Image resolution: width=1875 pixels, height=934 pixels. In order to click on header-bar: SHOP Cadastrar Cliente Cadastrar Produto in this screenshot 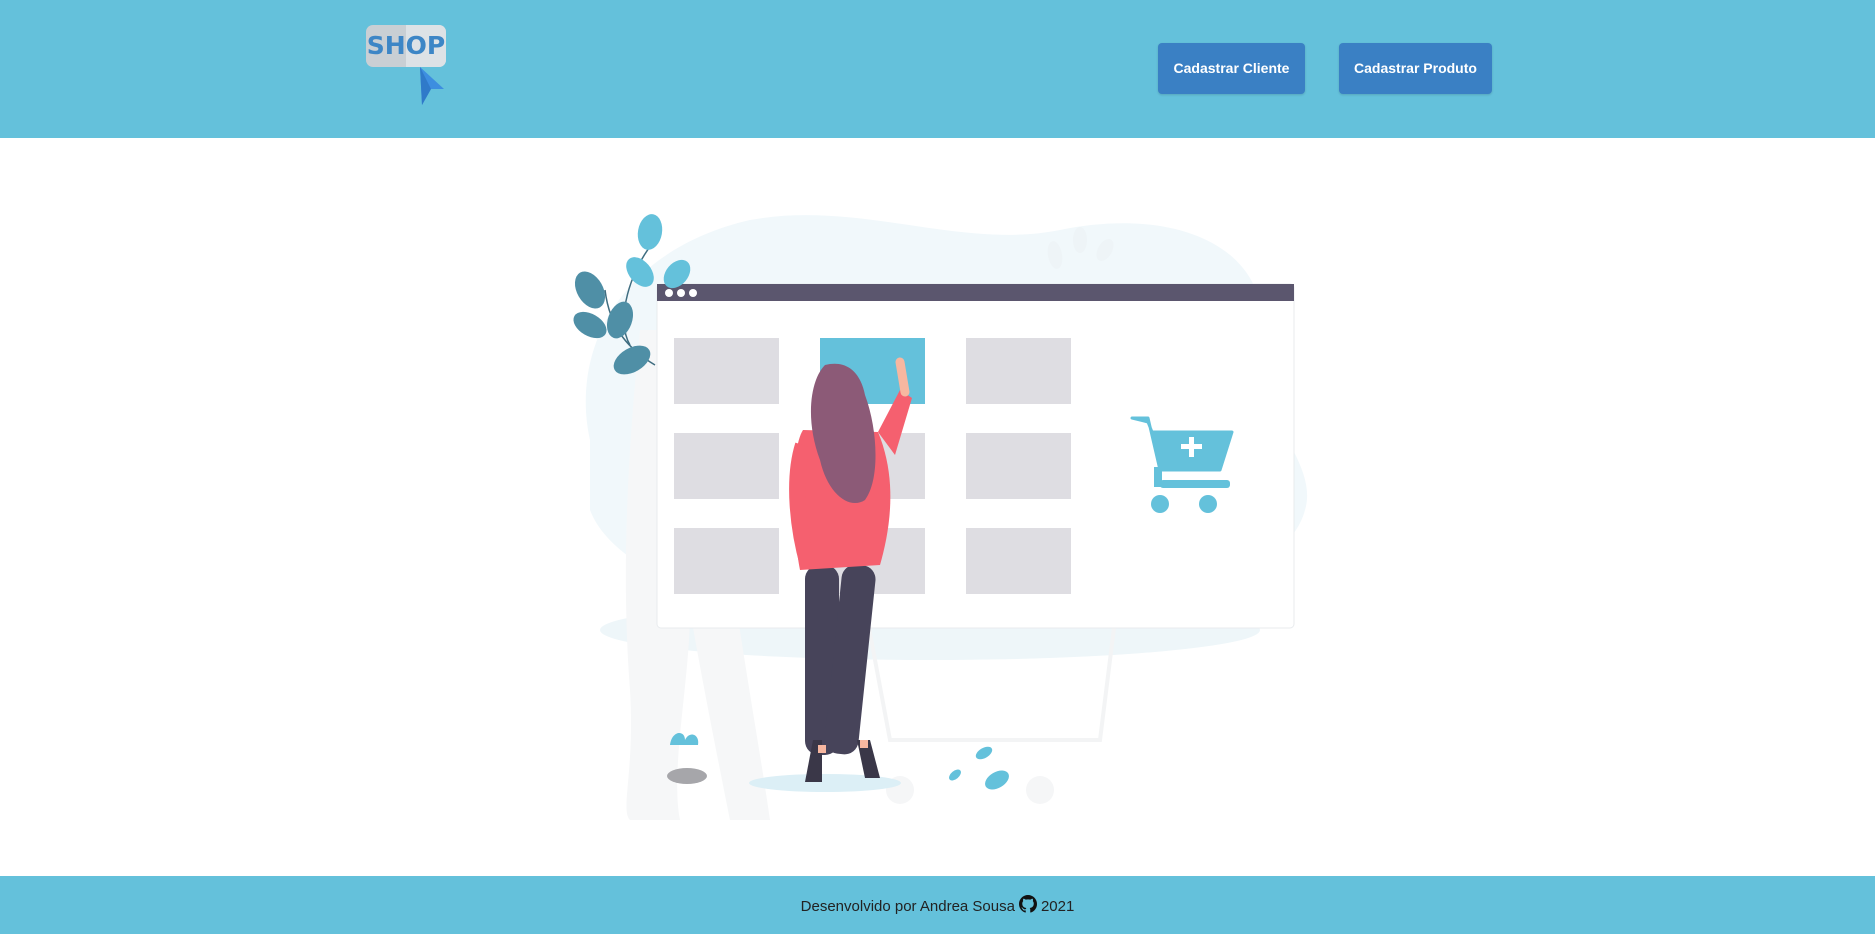, I will do `click(937, 69)`.